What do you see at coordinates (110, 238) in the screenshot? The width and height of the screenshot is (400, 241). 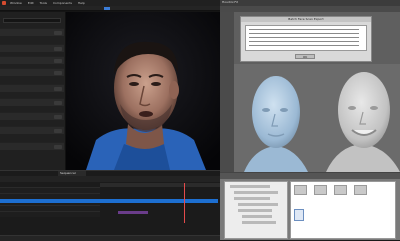 I see `status-bar` at bounding box center [110, 238].